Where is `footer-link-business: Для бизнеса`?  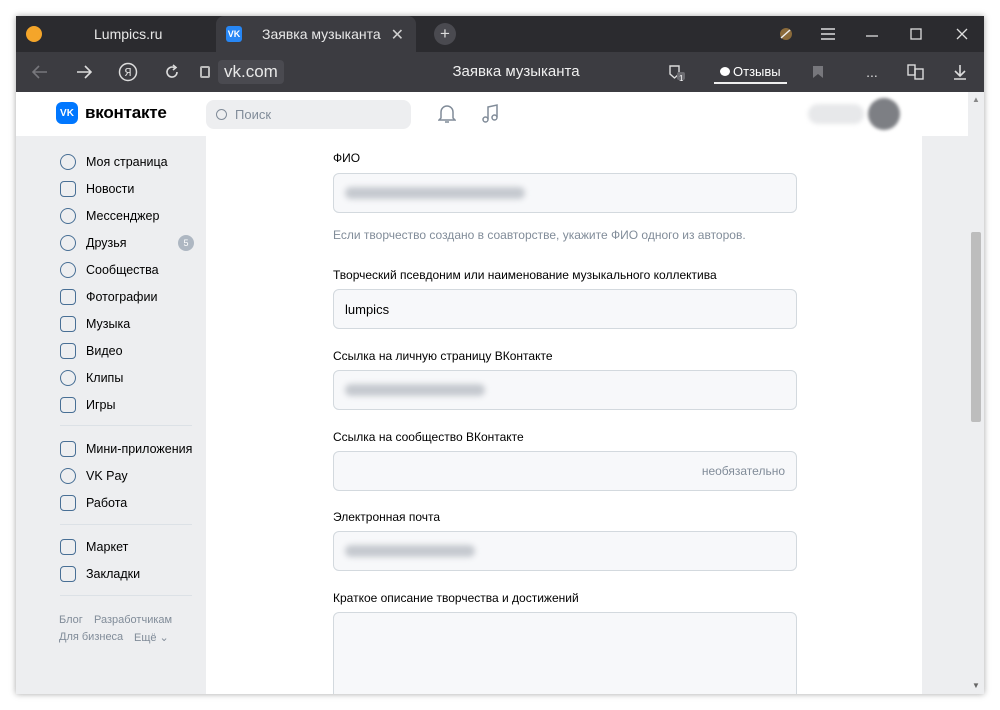
footer-link-business: Для бизнеса is located at coordinates (91, 637).